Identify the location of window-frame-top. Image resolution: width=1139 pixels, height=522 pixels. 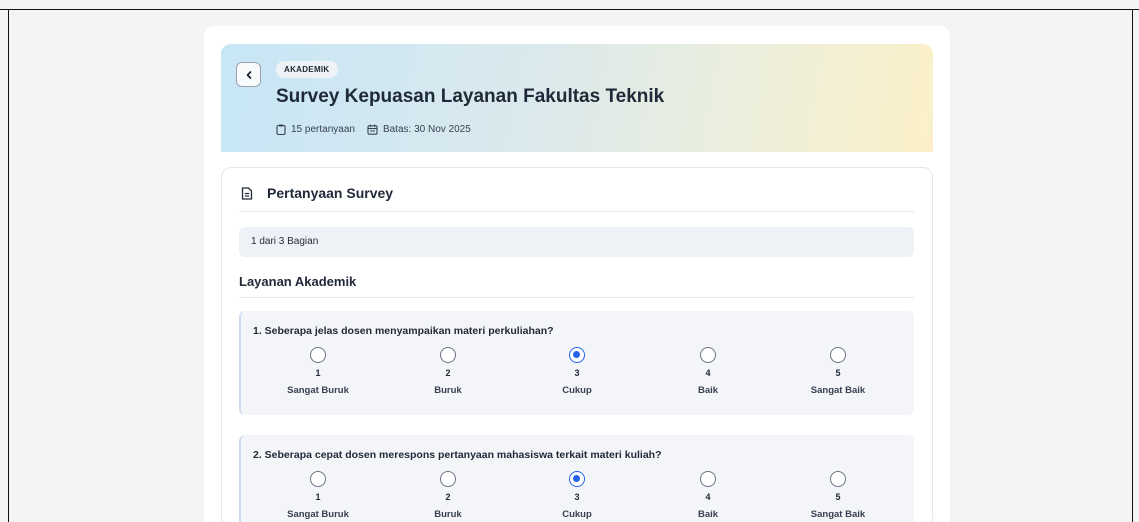
(569, 9).